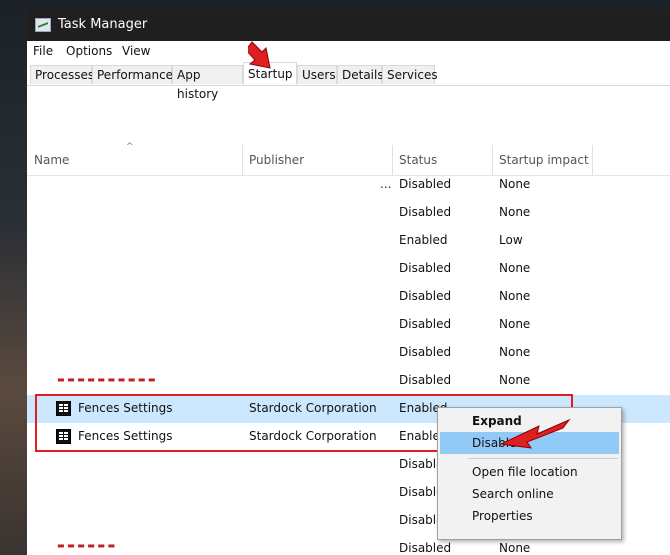 The height and width of the screenshot is (555, 670). Describe the element at coordinates (276, 160) in the screenshot. I see `column-publisher: Publisher` at that location.